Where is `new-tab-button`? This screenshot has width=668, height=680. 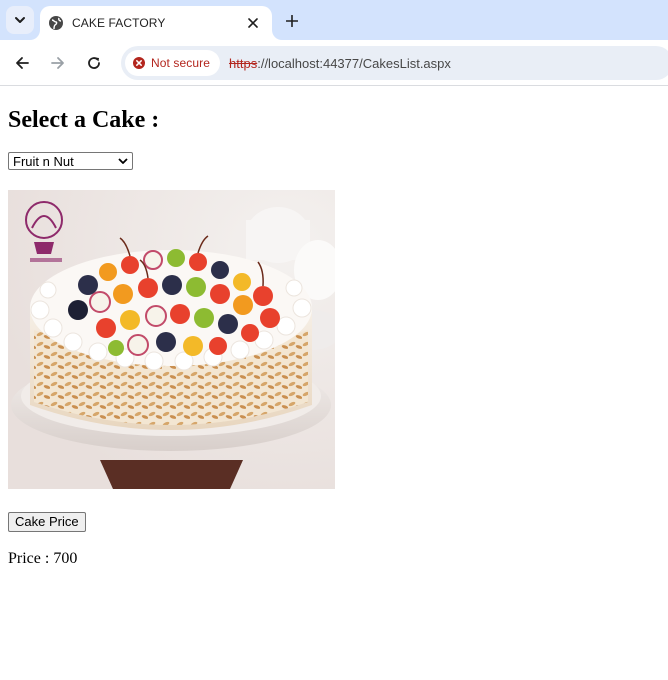 new-tab-button is located at coordinates (292, 21).